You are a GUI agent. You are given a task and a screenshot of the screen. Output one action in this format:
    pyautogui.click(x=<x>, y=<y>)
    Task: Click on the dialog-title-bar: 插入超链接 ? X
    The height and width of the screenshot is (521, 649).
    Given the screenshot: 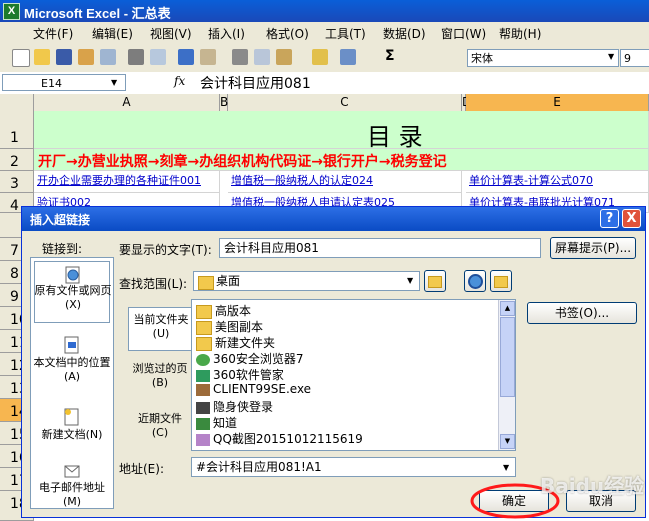 What is the action you would take?
    pyautogui.click(x=333, y=219)
    